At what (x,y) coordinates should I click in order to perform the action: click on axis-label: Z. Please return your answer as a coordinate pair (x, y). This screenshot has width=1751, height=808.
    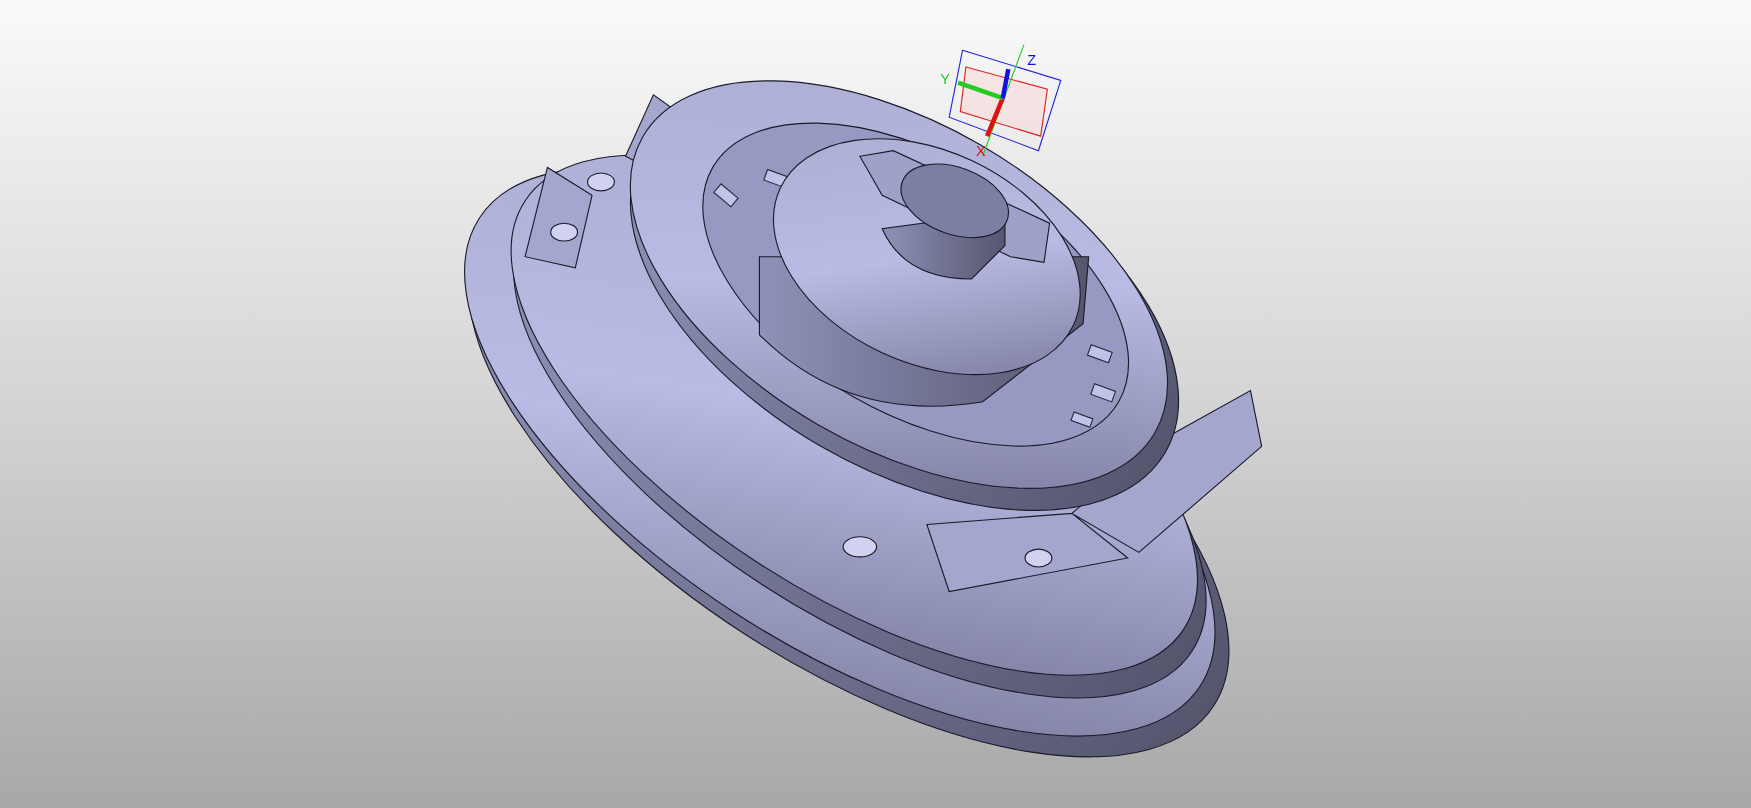
    Looking at the image, I should click on (1032, 59).